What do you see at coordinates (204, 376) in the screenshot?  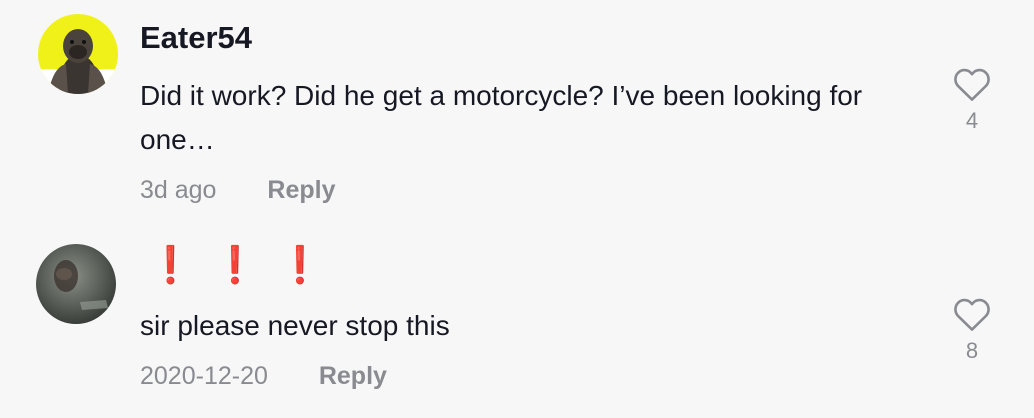 I see `timestamp: 2020-12-20` at bounding box center [204, 376].